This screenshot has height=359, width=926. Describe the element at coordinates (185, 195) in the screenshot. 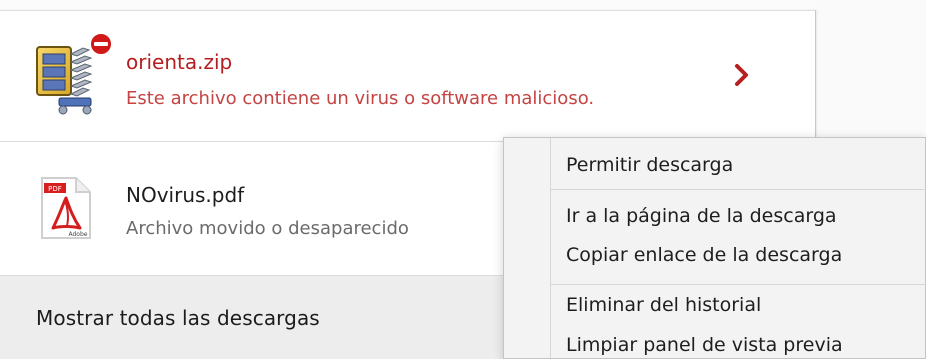

I see `download-file-name: NOvirus.pdf` at that location.